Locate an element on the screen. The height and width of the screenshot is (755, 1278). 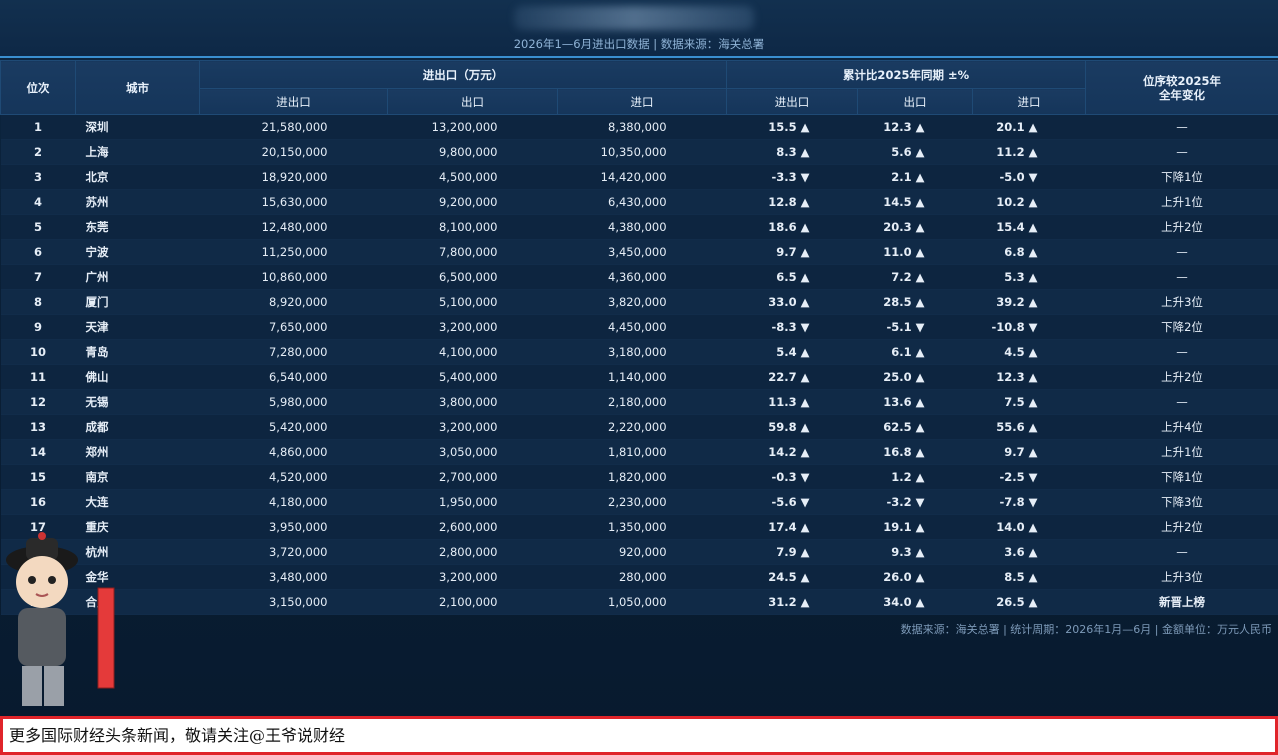
growth-import-cell: 8.5 ▲ is located at coordinates (1029, 577).